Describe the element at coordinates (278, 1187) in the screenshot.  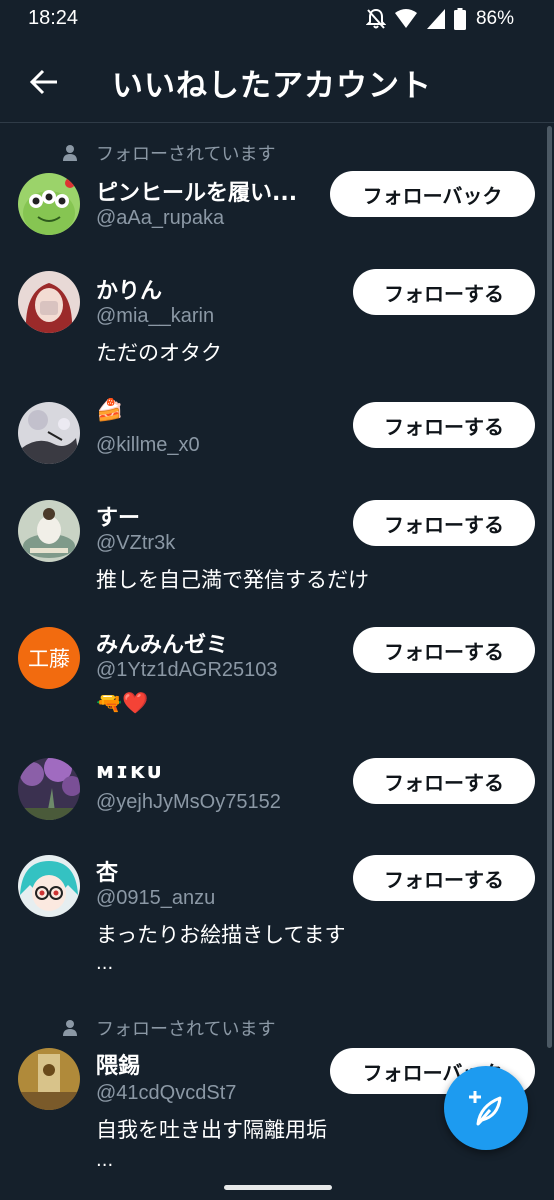
I see `home-indicator` at that location.